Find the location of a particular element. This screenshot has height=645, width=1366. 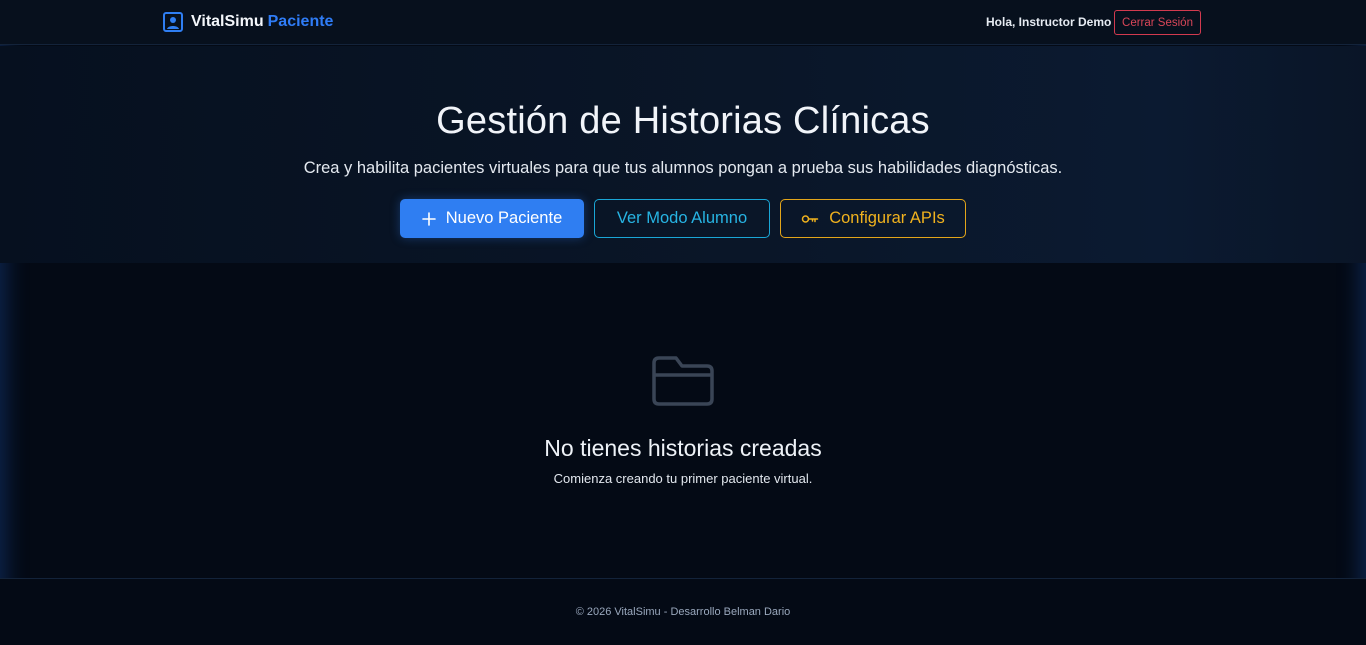

new-patient-button: Nuevo Paciente is located at coordinates (492, 218).